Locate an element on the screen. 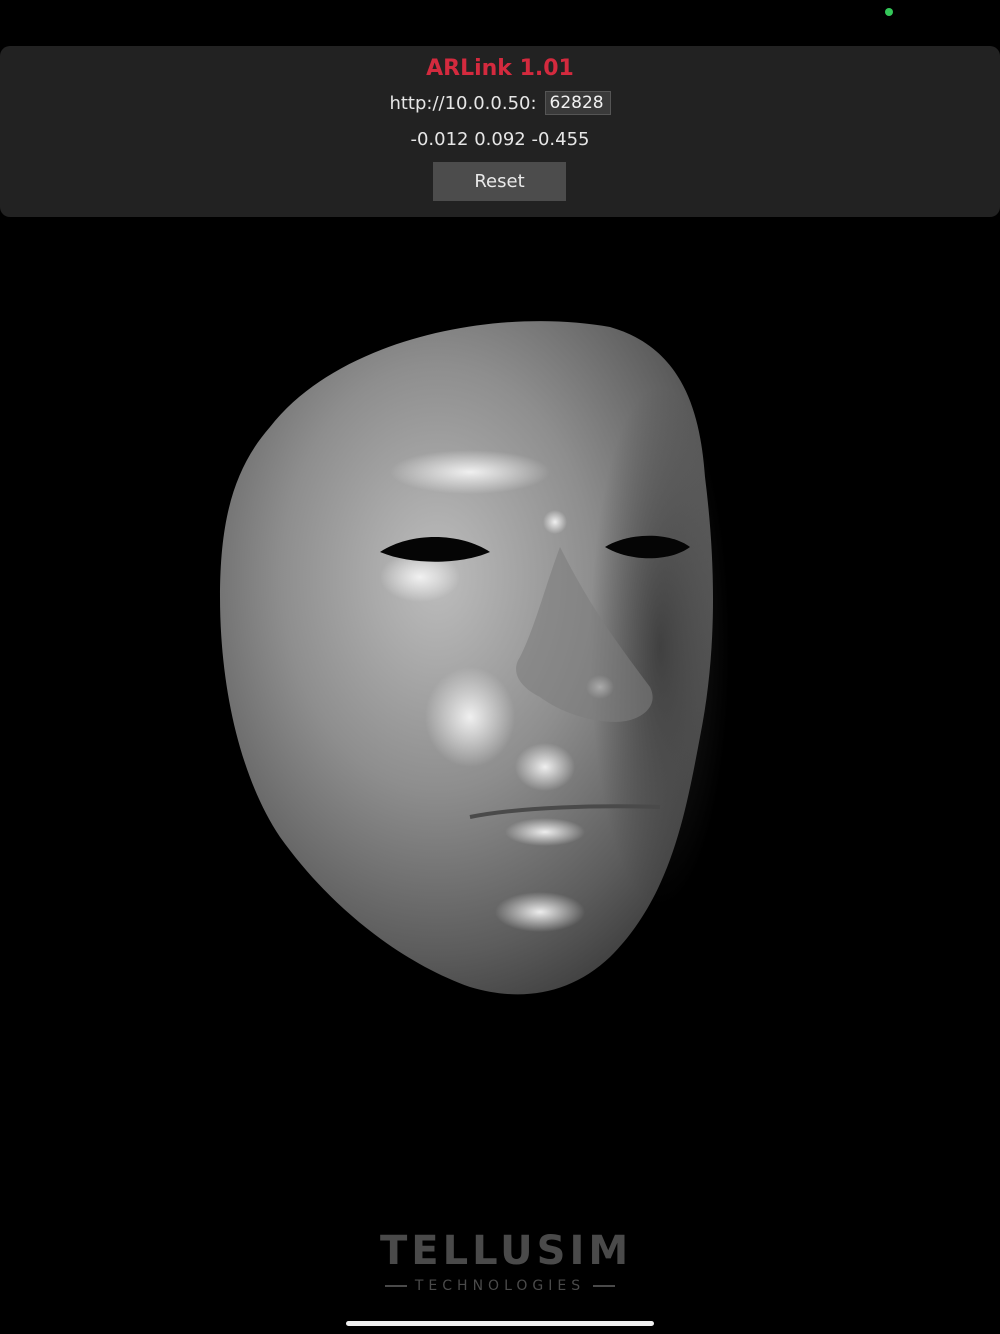 The width and height of the screenshot is (1000, 1334). app-title: ARLink 1.01 is located at coordinates (500, 68).